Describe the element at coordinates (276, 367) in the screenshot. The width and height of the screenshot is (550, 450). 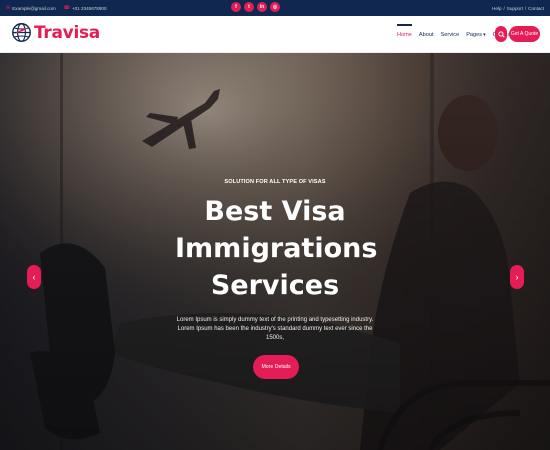
I see `more-details-button: More Details` at that location.